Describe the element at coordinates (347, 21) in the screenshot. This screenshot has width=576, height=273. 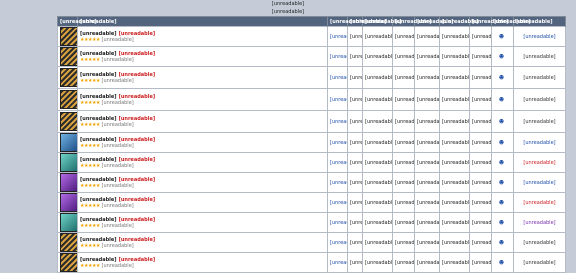
I see `col-dl: [unreadable]` at that location.